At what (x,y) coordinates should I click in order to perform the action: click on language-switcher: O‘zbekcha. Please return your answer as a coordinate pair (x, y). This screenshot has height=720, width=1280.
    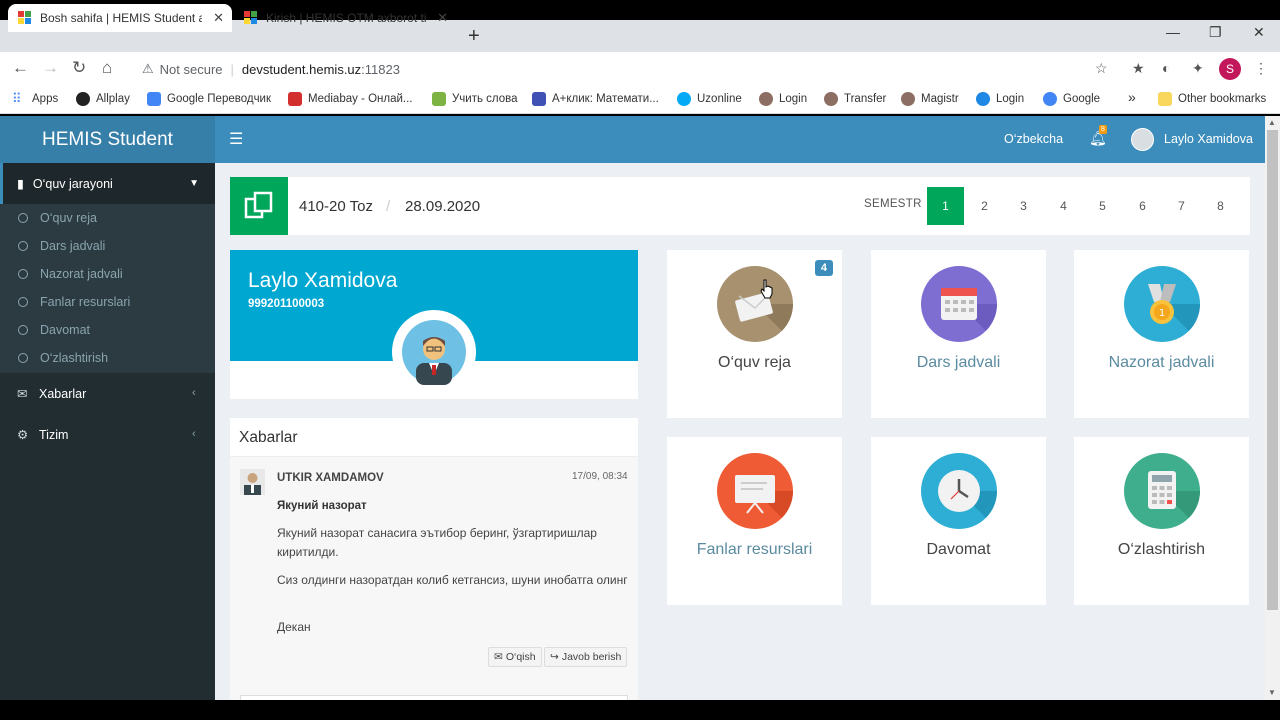
    Looking at the image, I should click on (1033, 139).